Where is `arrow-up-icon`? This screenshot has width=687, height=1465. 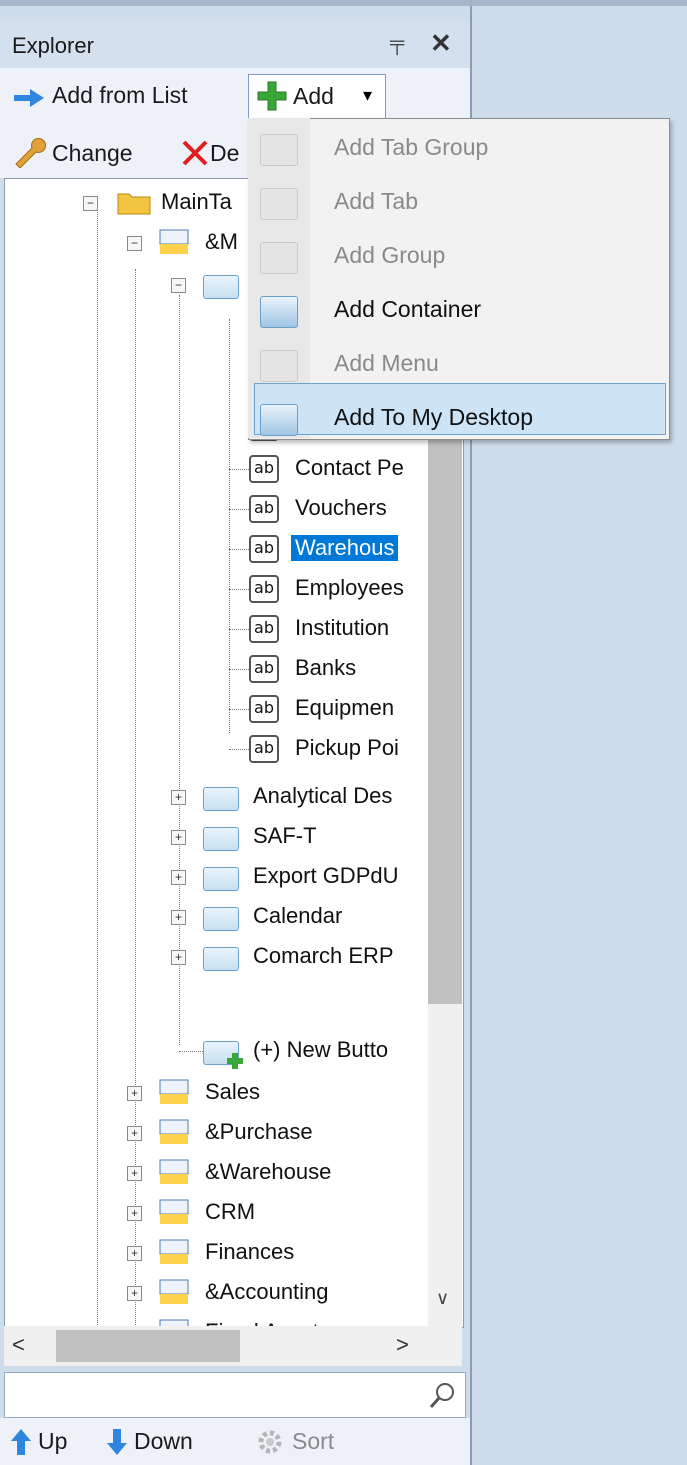
arrow-up-icon is located at coordinates (21, 1442).